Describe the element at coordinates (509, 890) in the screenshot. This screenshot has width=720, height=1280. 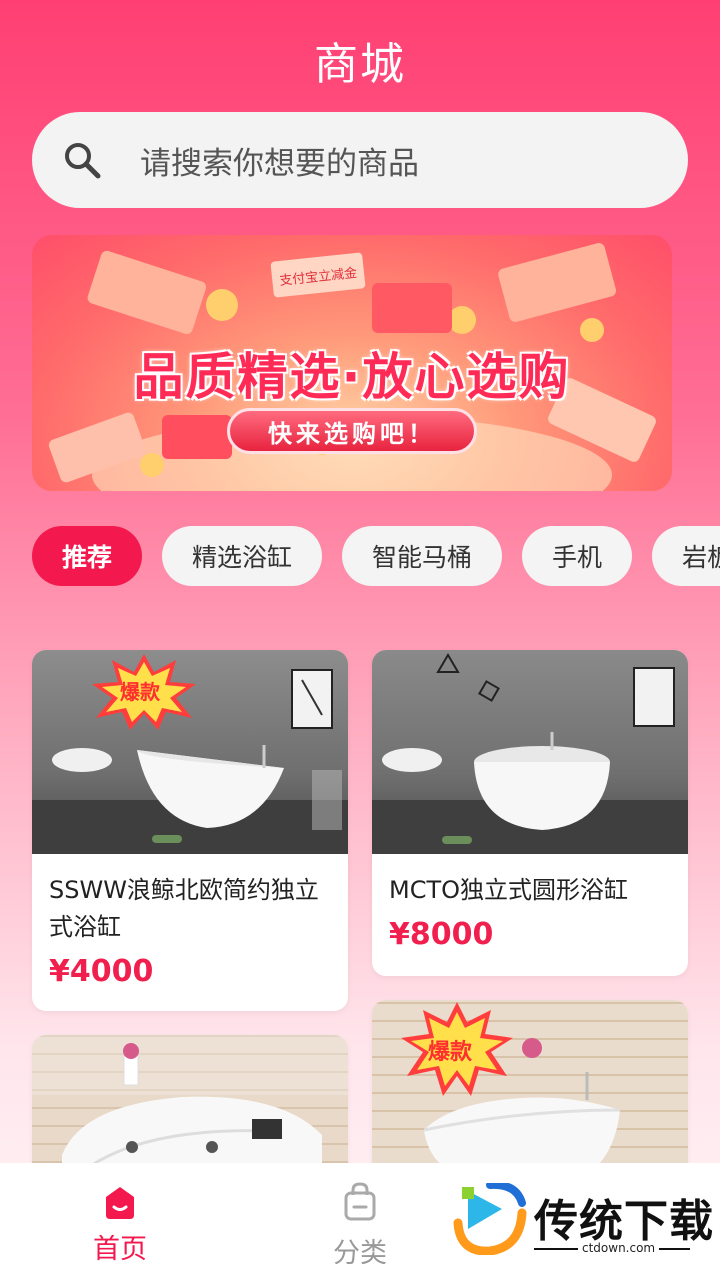
I see `product-name: MCTO独立式圆形浴缸` at that location.